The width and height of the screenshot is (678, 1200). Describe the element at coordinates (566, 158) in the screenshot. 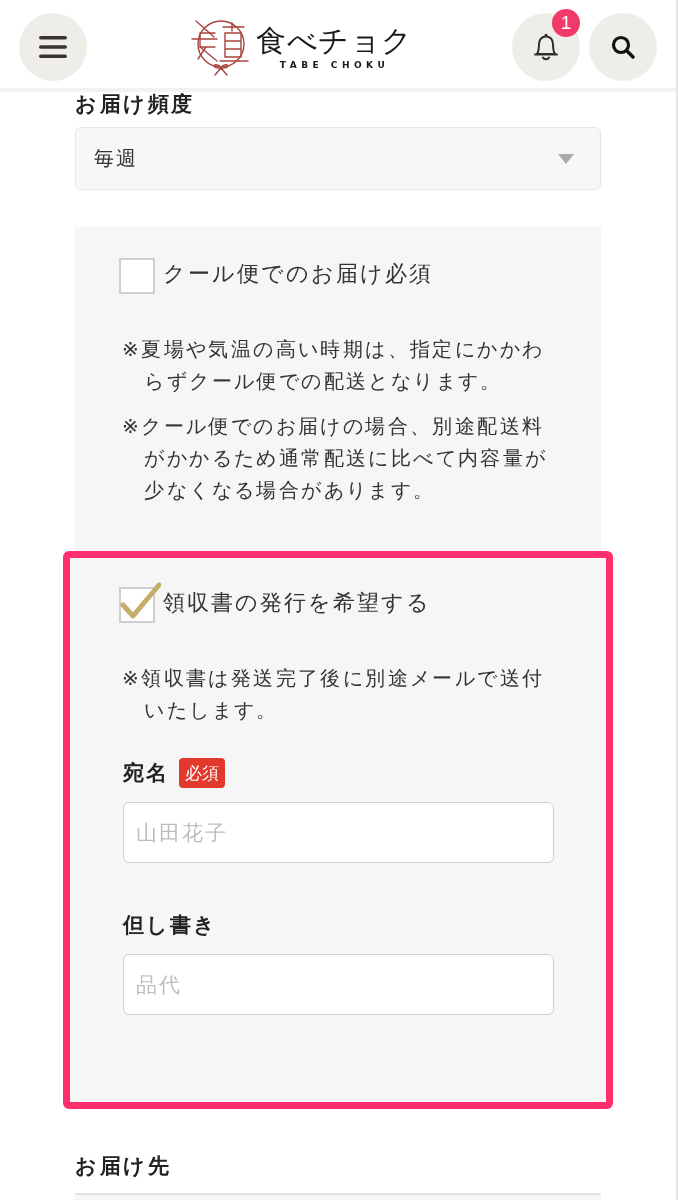

I see `dropdown-caret-icon` at that location.